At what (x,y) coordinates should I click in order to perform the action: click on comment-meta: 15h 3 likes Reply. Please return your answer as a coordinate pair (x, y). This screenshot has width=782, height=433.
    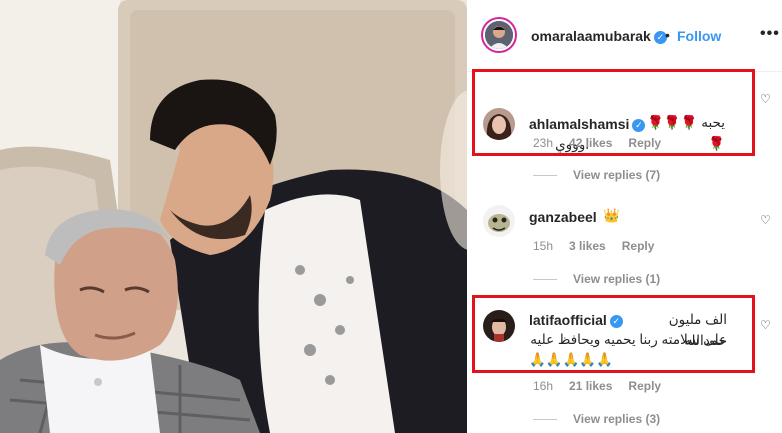
    Looking at the image, I should click on (601, 246).